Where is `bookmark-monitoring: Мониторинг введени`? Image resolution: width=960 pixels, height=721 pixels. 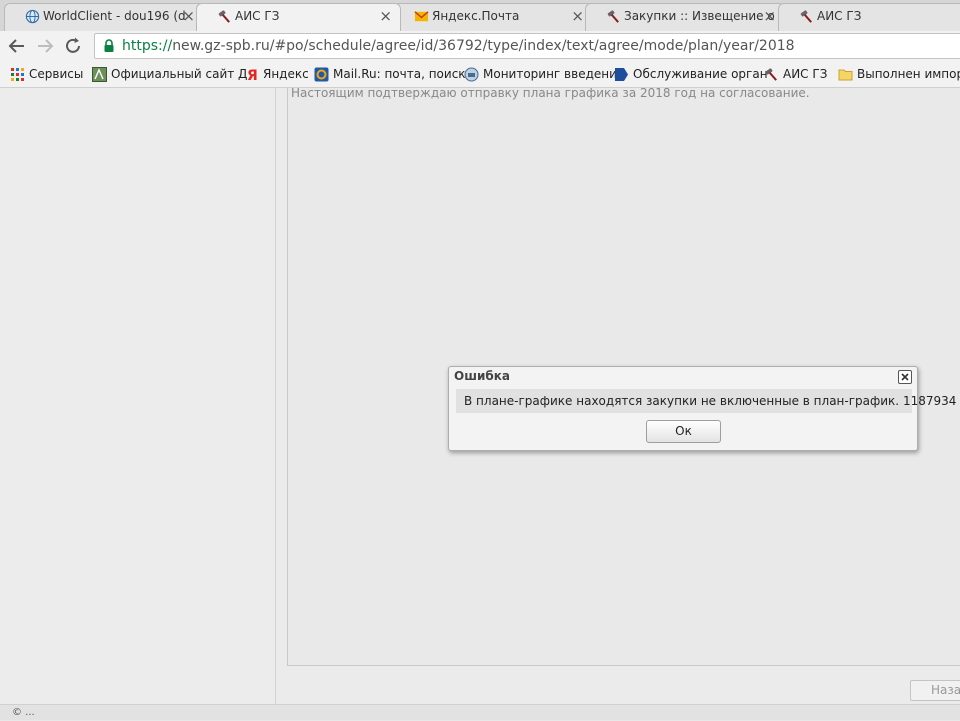 bookmark-monitoring: Мониторинг введени is located at coordinates (542, 74).